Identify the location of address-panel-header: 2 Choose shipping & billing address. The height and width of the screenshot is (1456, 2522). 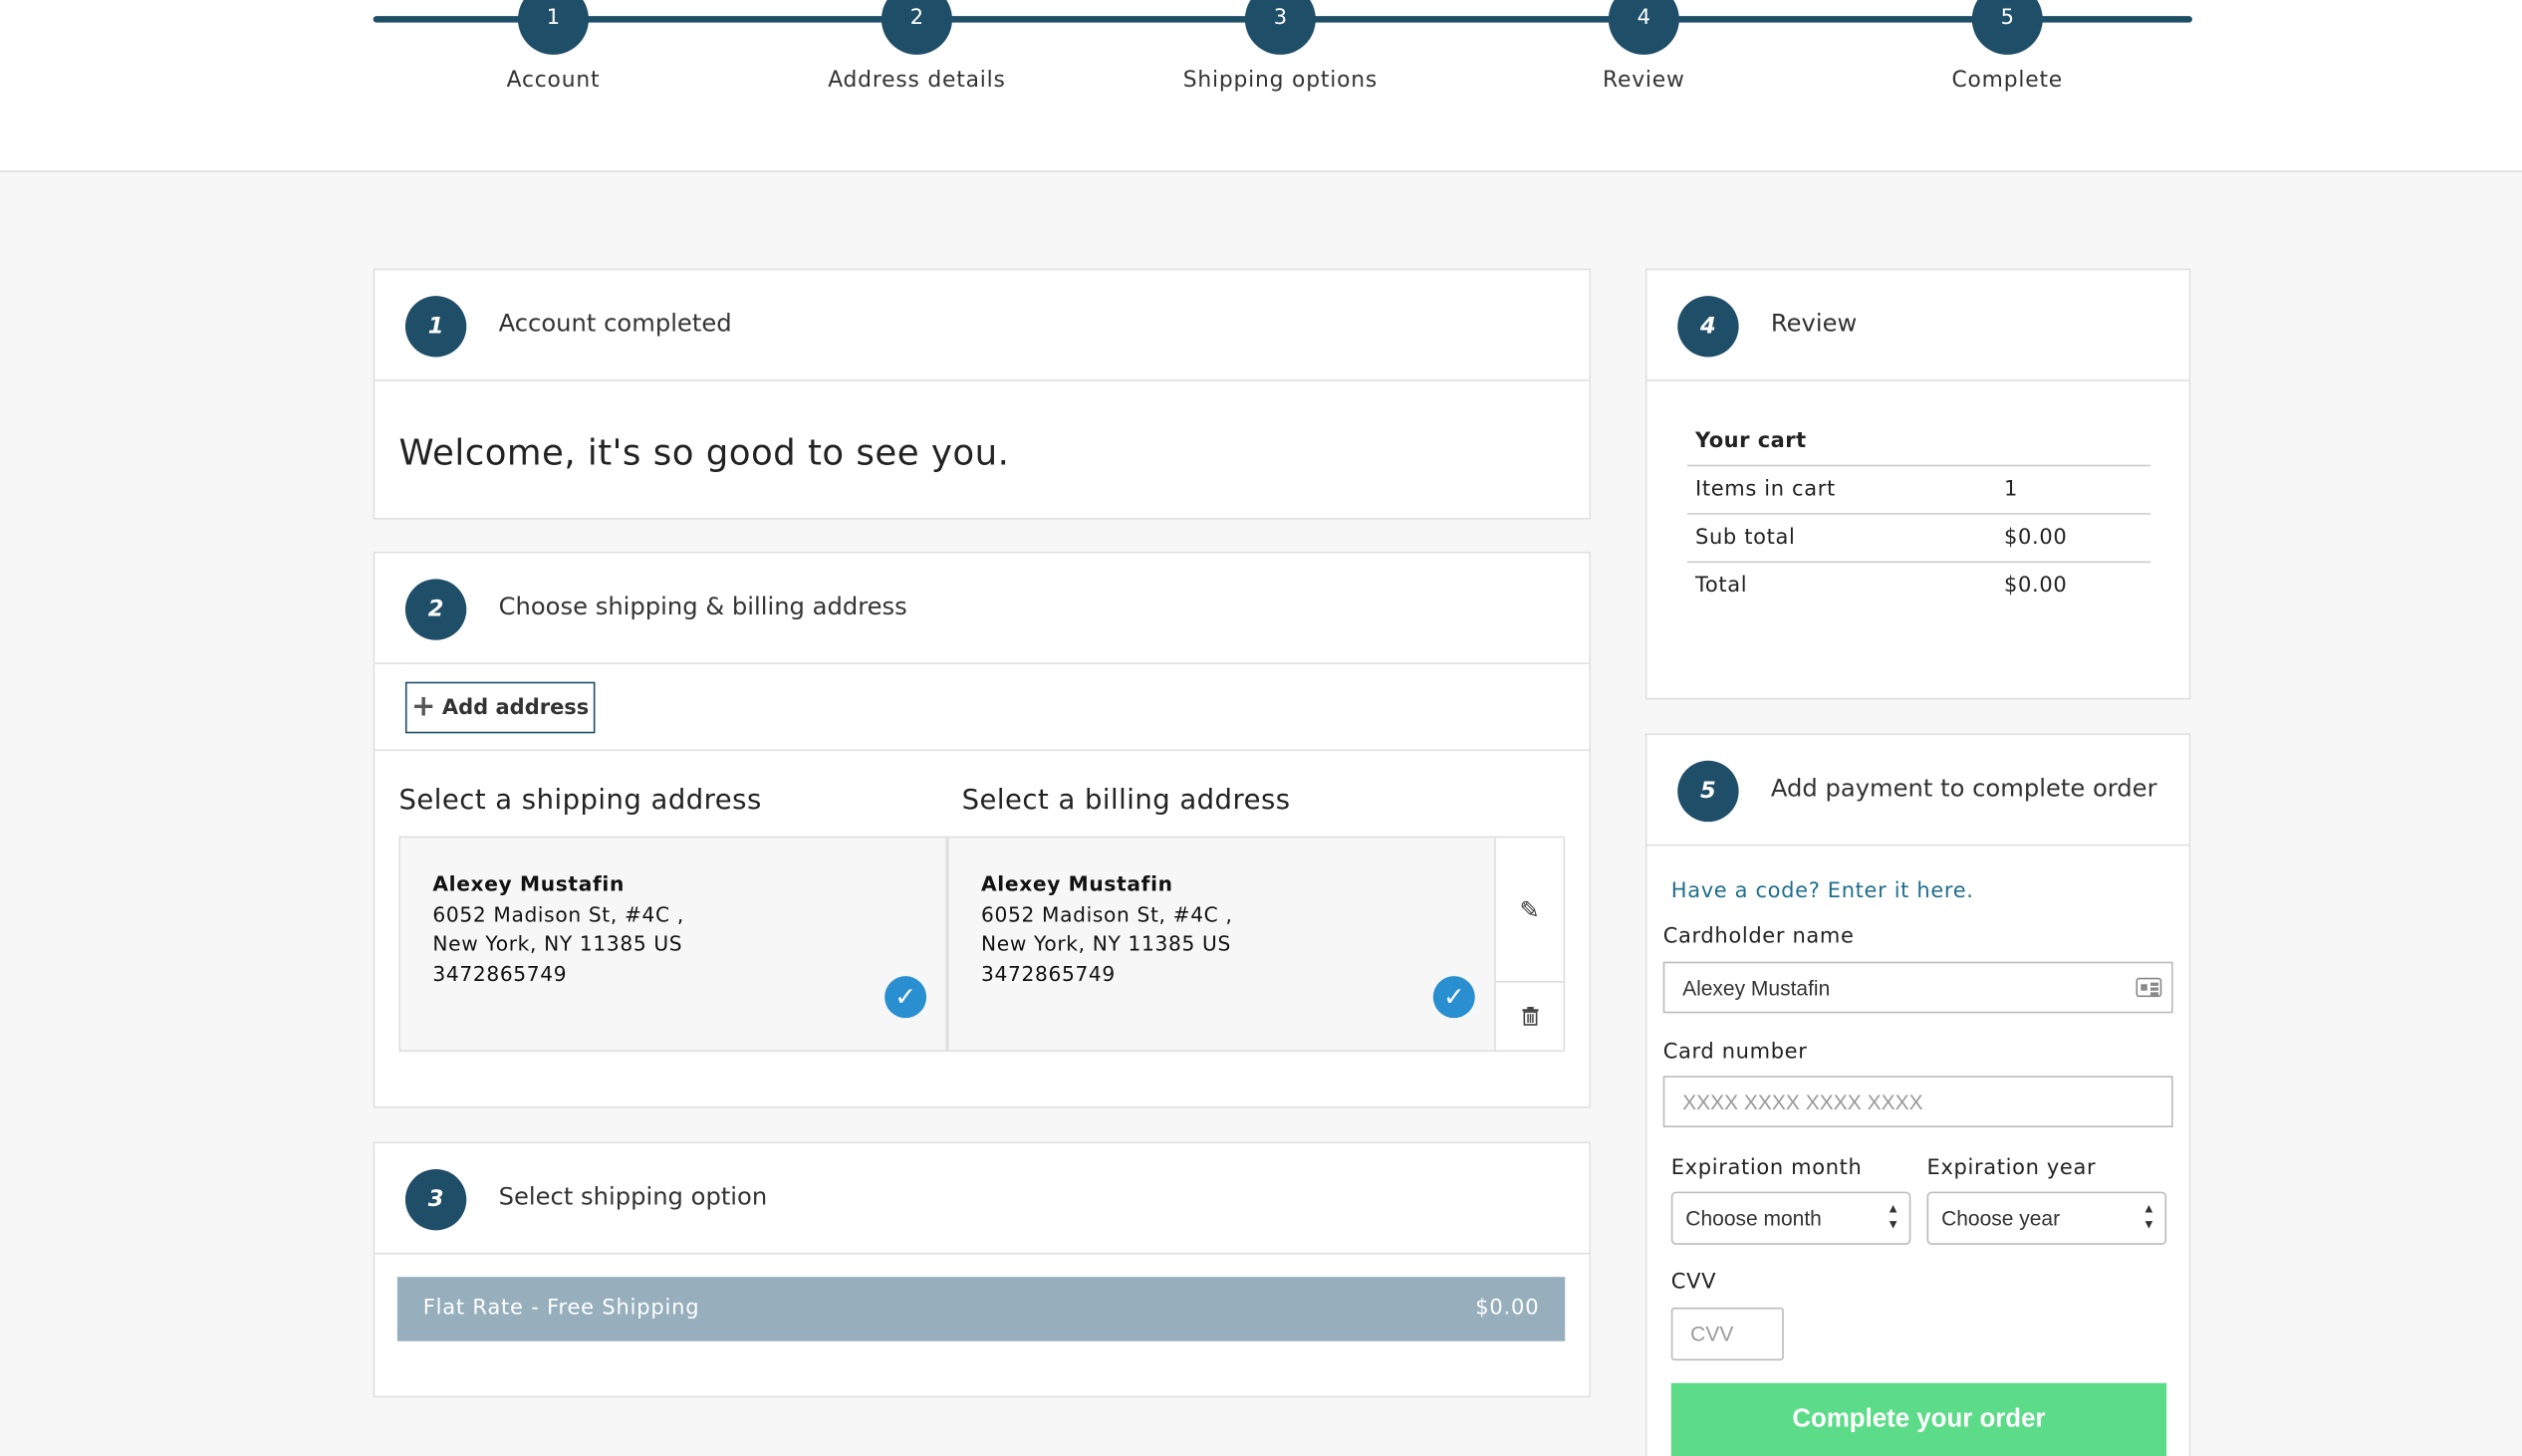
(982, 608).